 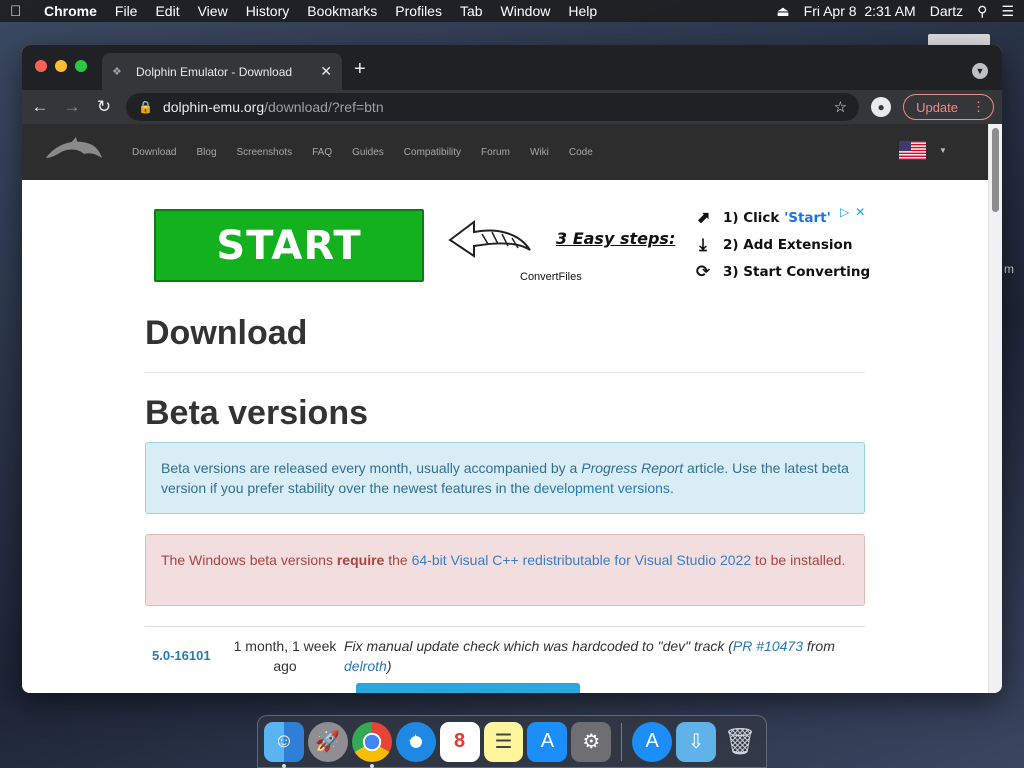 What do you see at coordinates (860, 212) in the screenshot?
I see `ad-close-icon: ✕` at bounding box center [860, 212].